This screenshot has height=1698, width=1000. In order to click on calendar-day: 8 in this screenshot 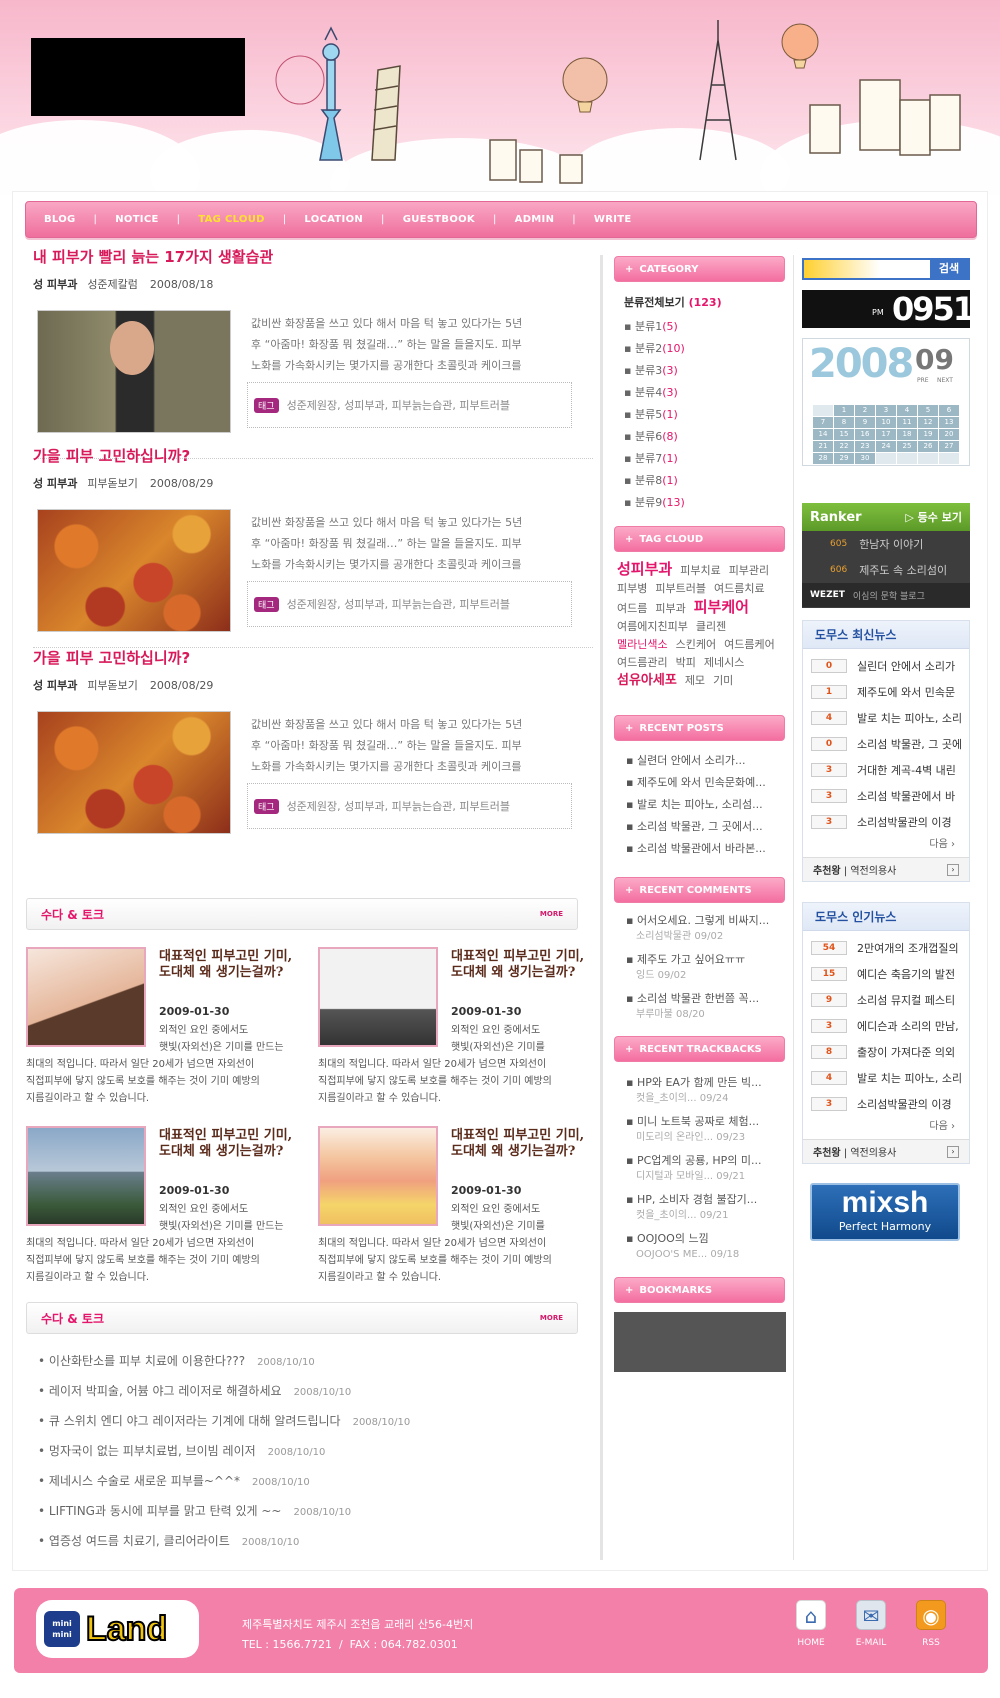, I will do `click(844, 422)`.